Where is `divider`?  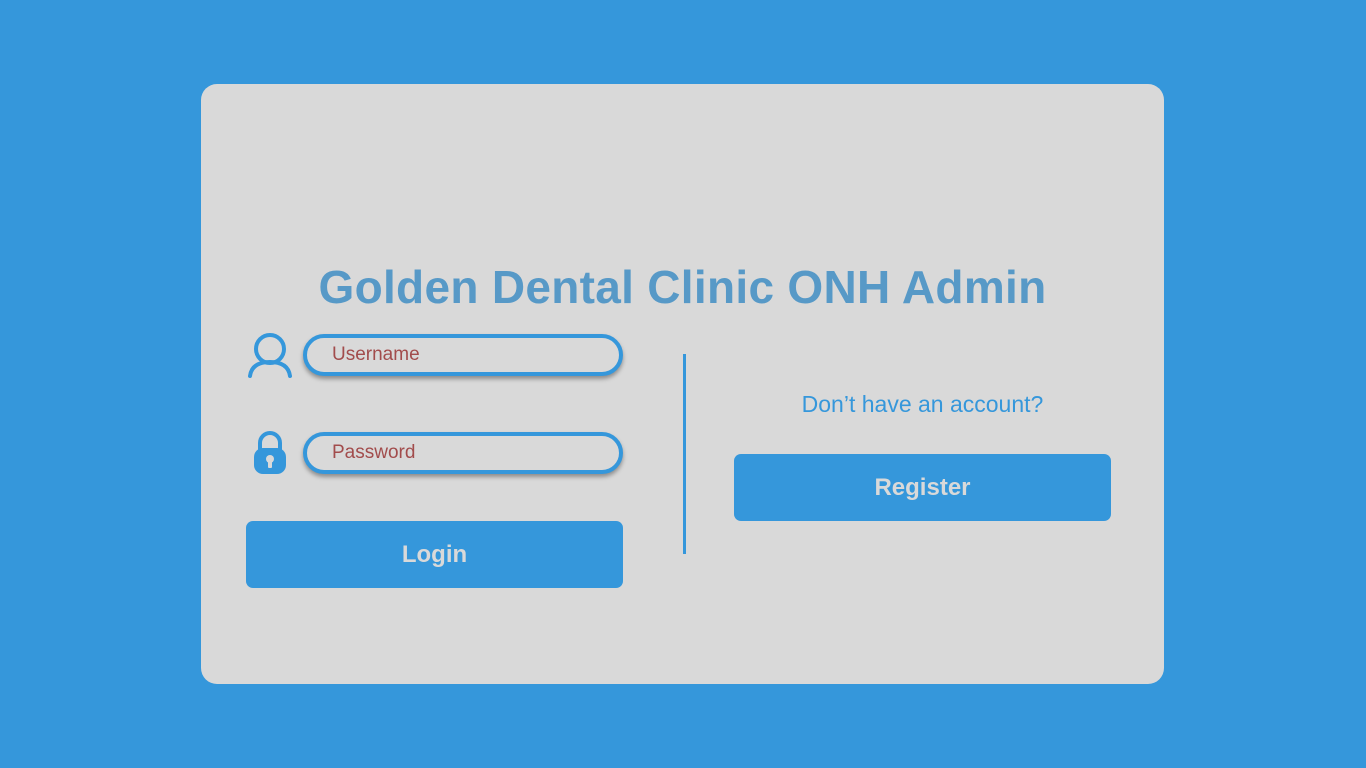 divider is located at coordinates (684, 454).